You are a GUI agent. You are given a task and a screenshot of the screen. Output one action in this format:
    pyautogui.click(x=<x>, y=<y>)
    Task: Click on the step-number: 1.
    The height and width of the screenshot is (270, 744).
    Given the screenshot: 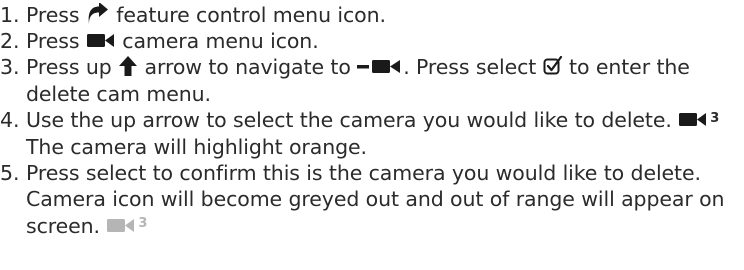 What is the action you would take?
    pyautogui.click(x=10, y=15)
    